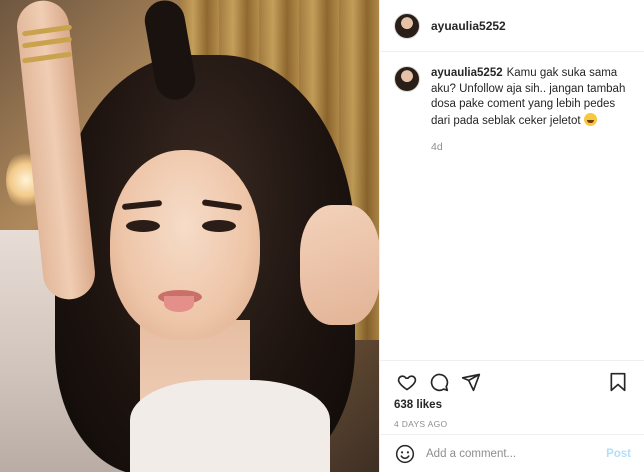 This screenshot has width=644, height=472. Describe the element at coordinates (468, 26) in the screenshot. I see `author-username: ayuaulia5252` at that location.